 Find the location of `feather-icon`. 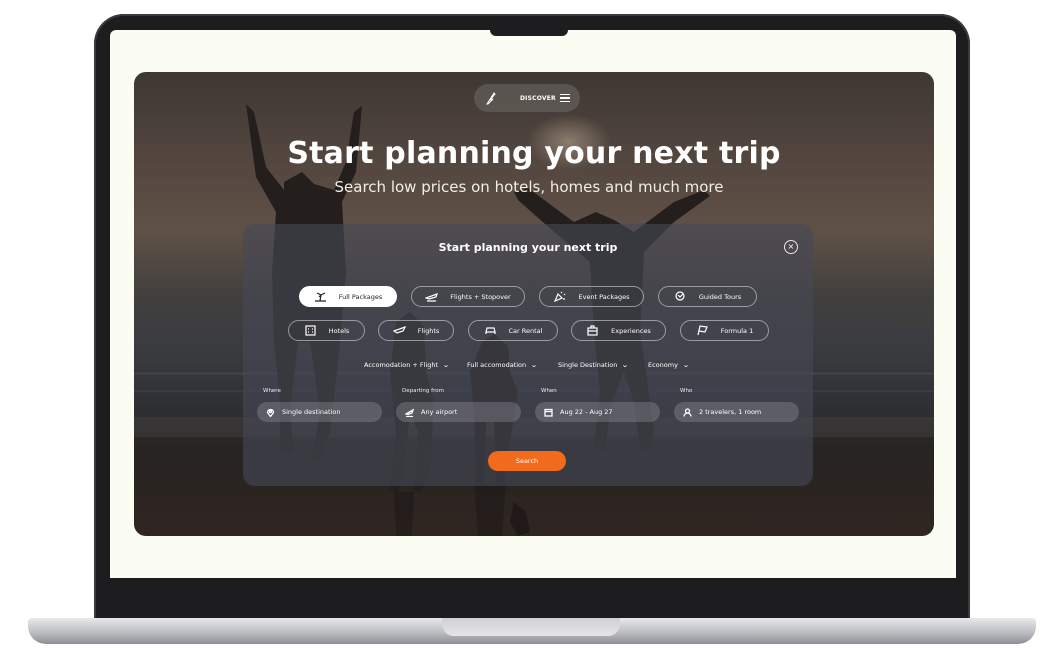

feather-icon is located at coordinates (491, 98).